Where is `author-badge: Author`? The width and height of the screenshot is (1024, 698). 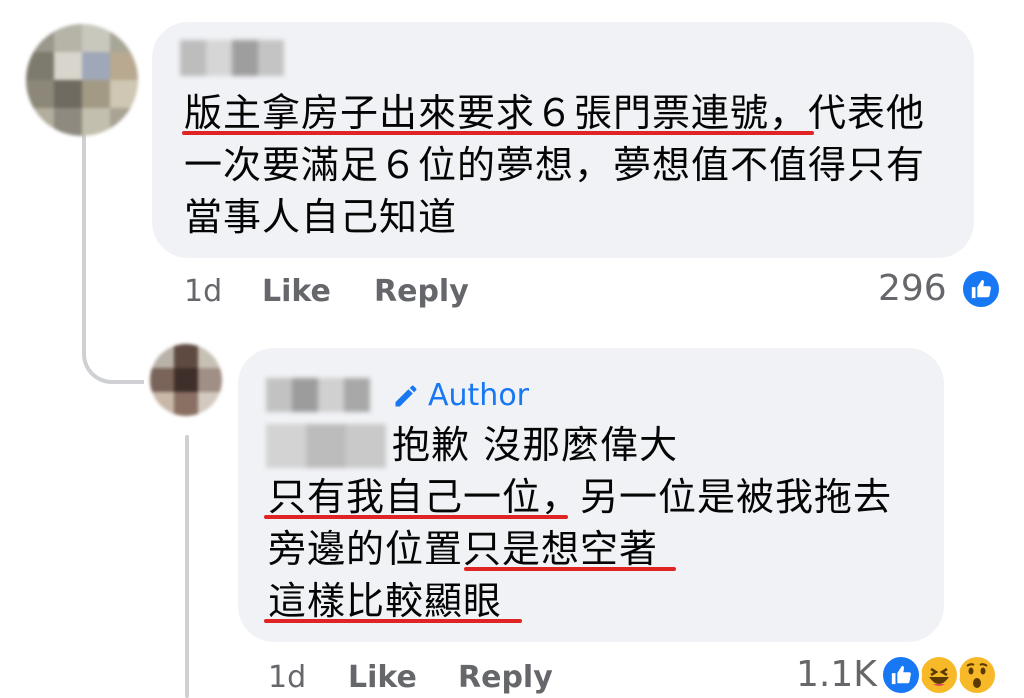 author-badge: Author is located at coordinates (460, 395).